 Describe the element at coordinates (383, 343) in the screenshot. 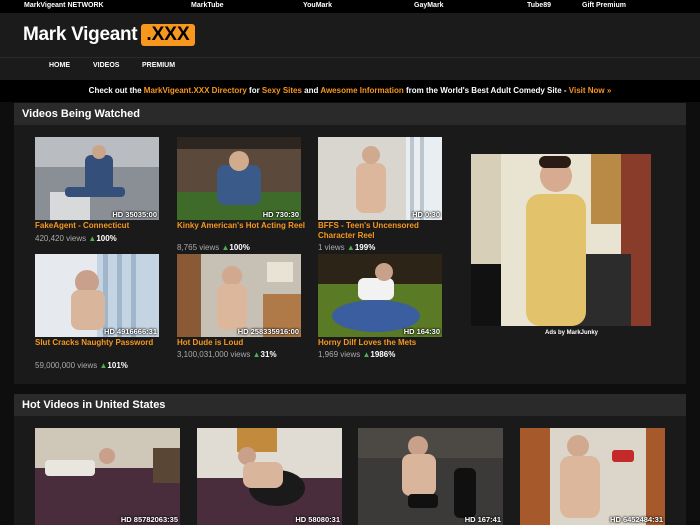

I see `video-title-link: Horny Dilf Loves the Mets` at that location.